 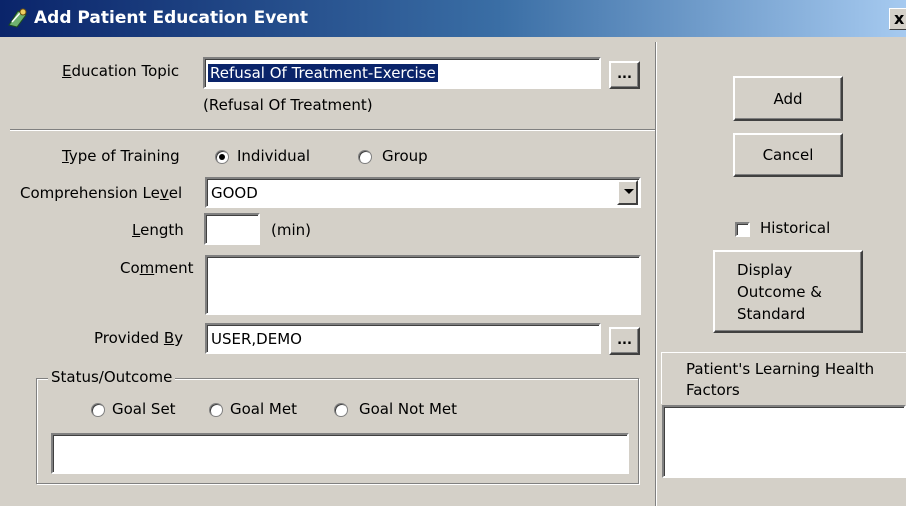 I want to click on learning-factors-header: Patient's Learning Health Factors, so click(x=783, y=378).